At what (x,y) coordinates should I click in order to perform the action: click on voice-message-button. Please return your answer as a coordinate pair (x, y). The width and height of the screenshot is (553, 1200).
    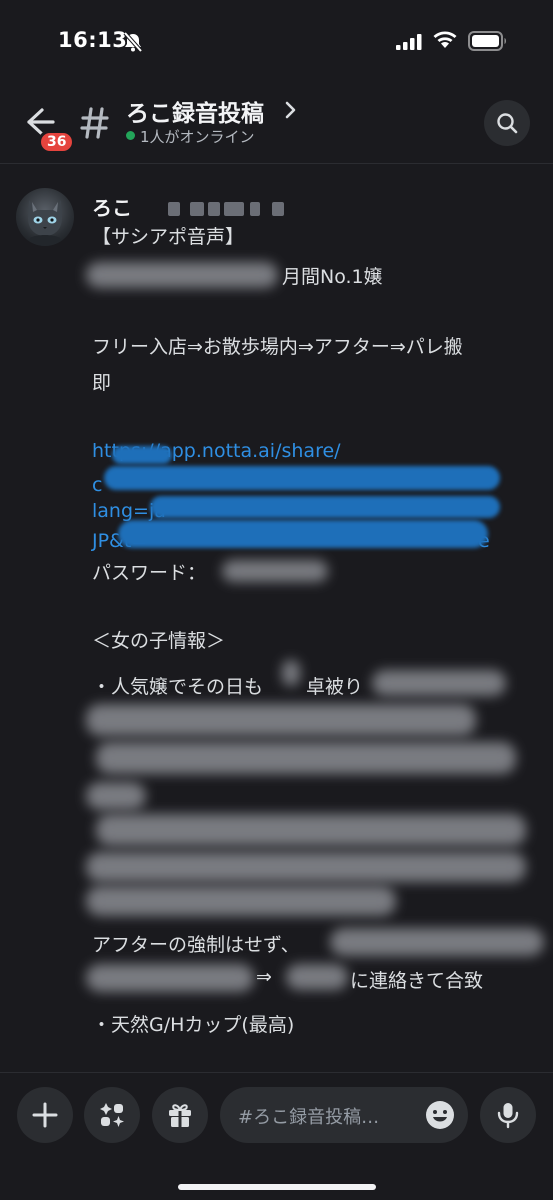
    Looking at the image, I should click on (508, 1115).